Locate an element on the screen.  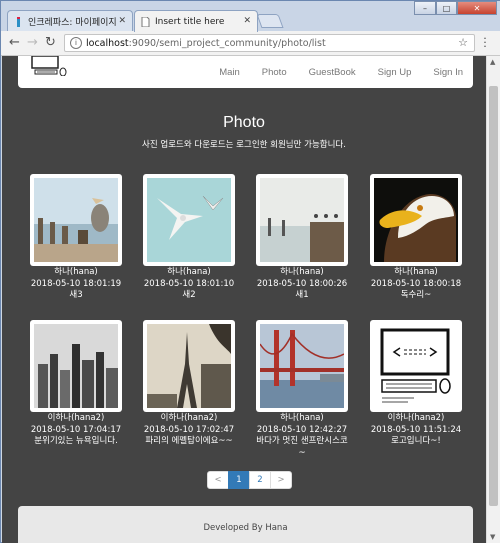
footer-text: Developed By Hana is located at coordinates (245, 528).